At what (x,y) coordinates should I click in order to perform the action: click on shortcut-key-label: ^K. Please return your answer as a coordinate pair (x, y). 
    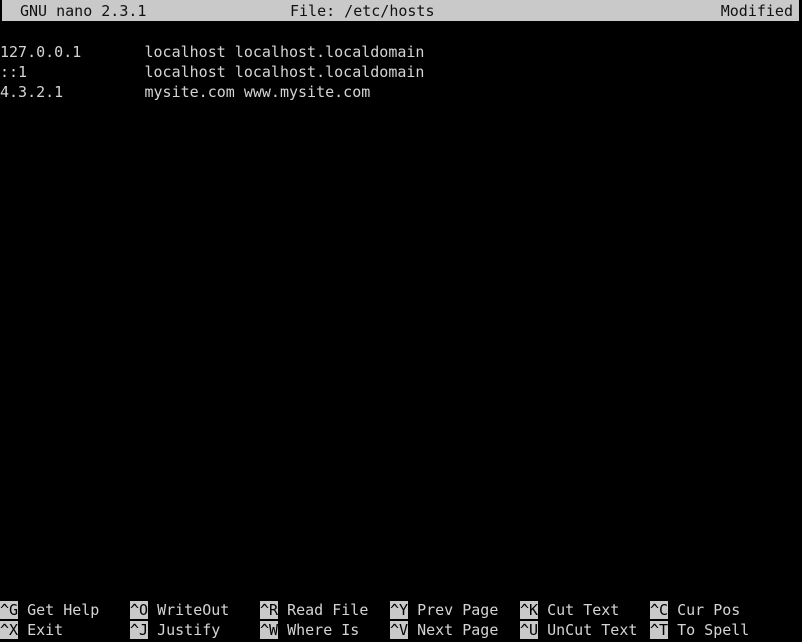
    Looking at the image, I should click on (529, 610).